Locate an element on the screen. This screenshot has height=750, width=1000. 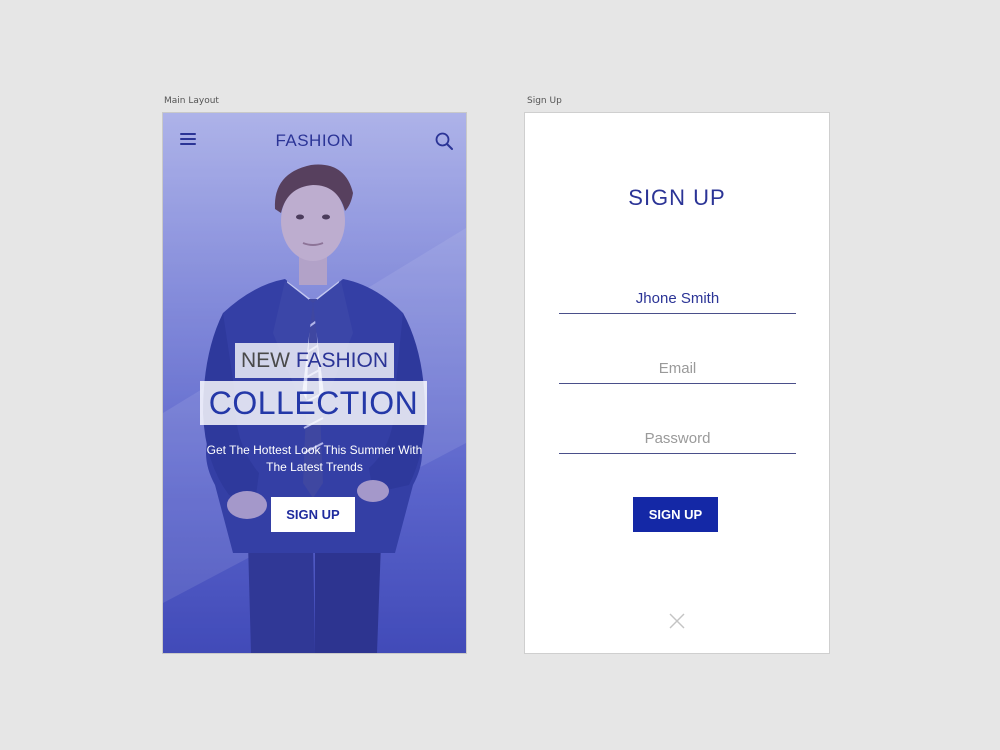
headline-fashion: FASHION is located at coordinates (341, 360).